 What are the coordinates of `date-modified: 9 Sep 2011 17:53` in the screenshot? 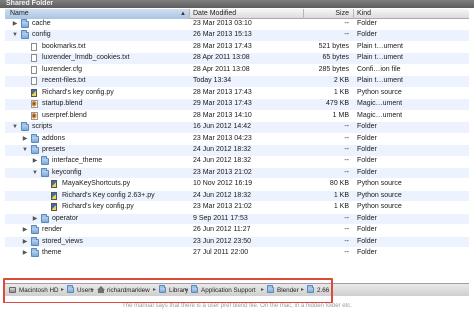 It's located at (220, 218).